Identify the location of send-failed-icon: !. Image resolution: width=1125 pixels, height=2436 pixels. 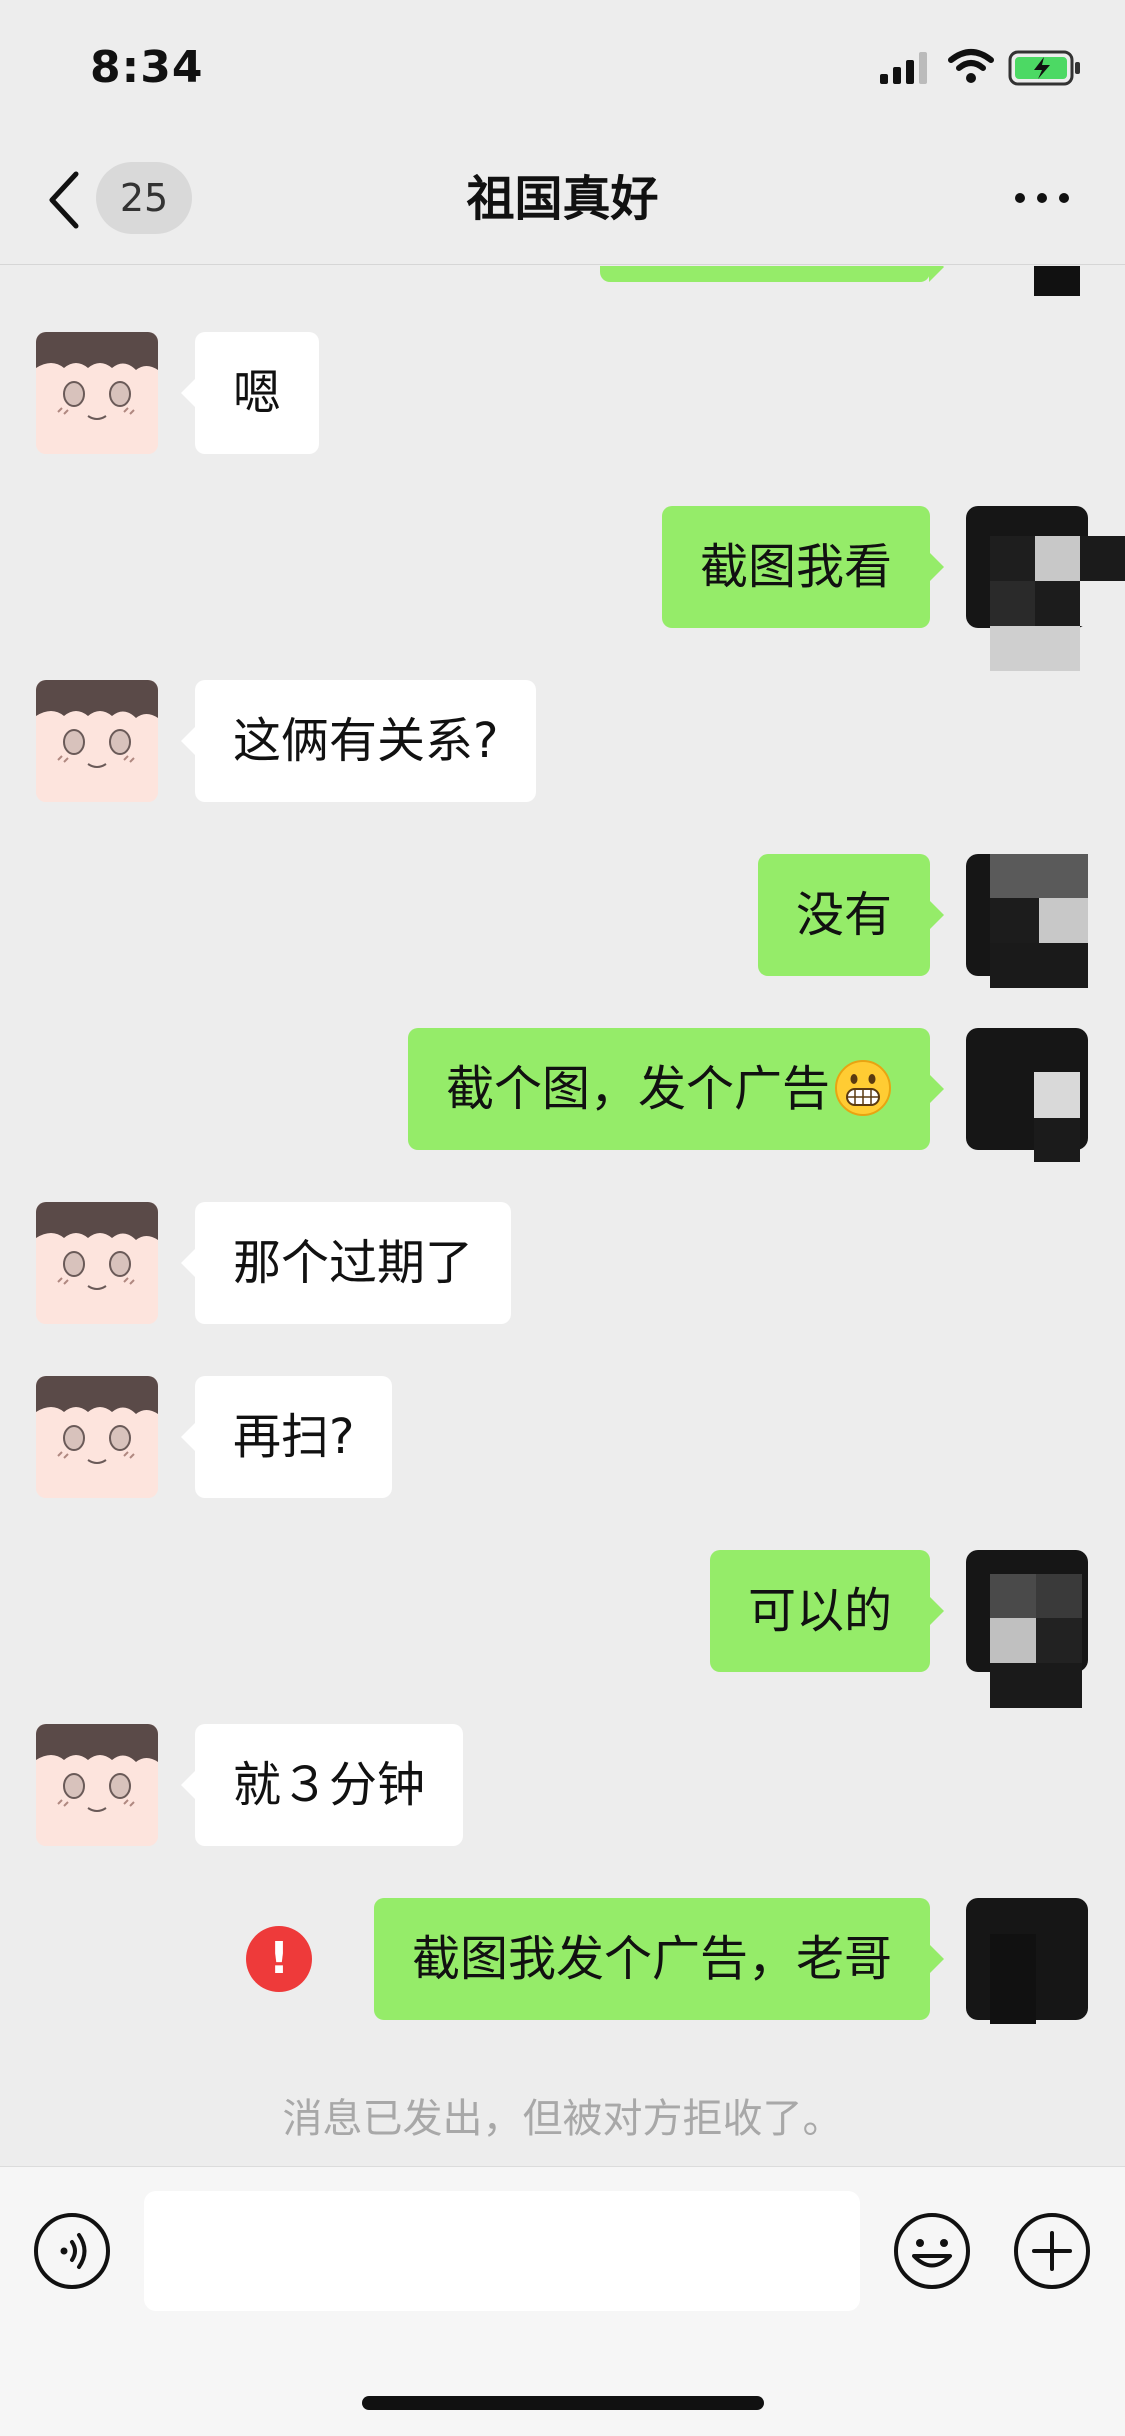
(279, 1959).